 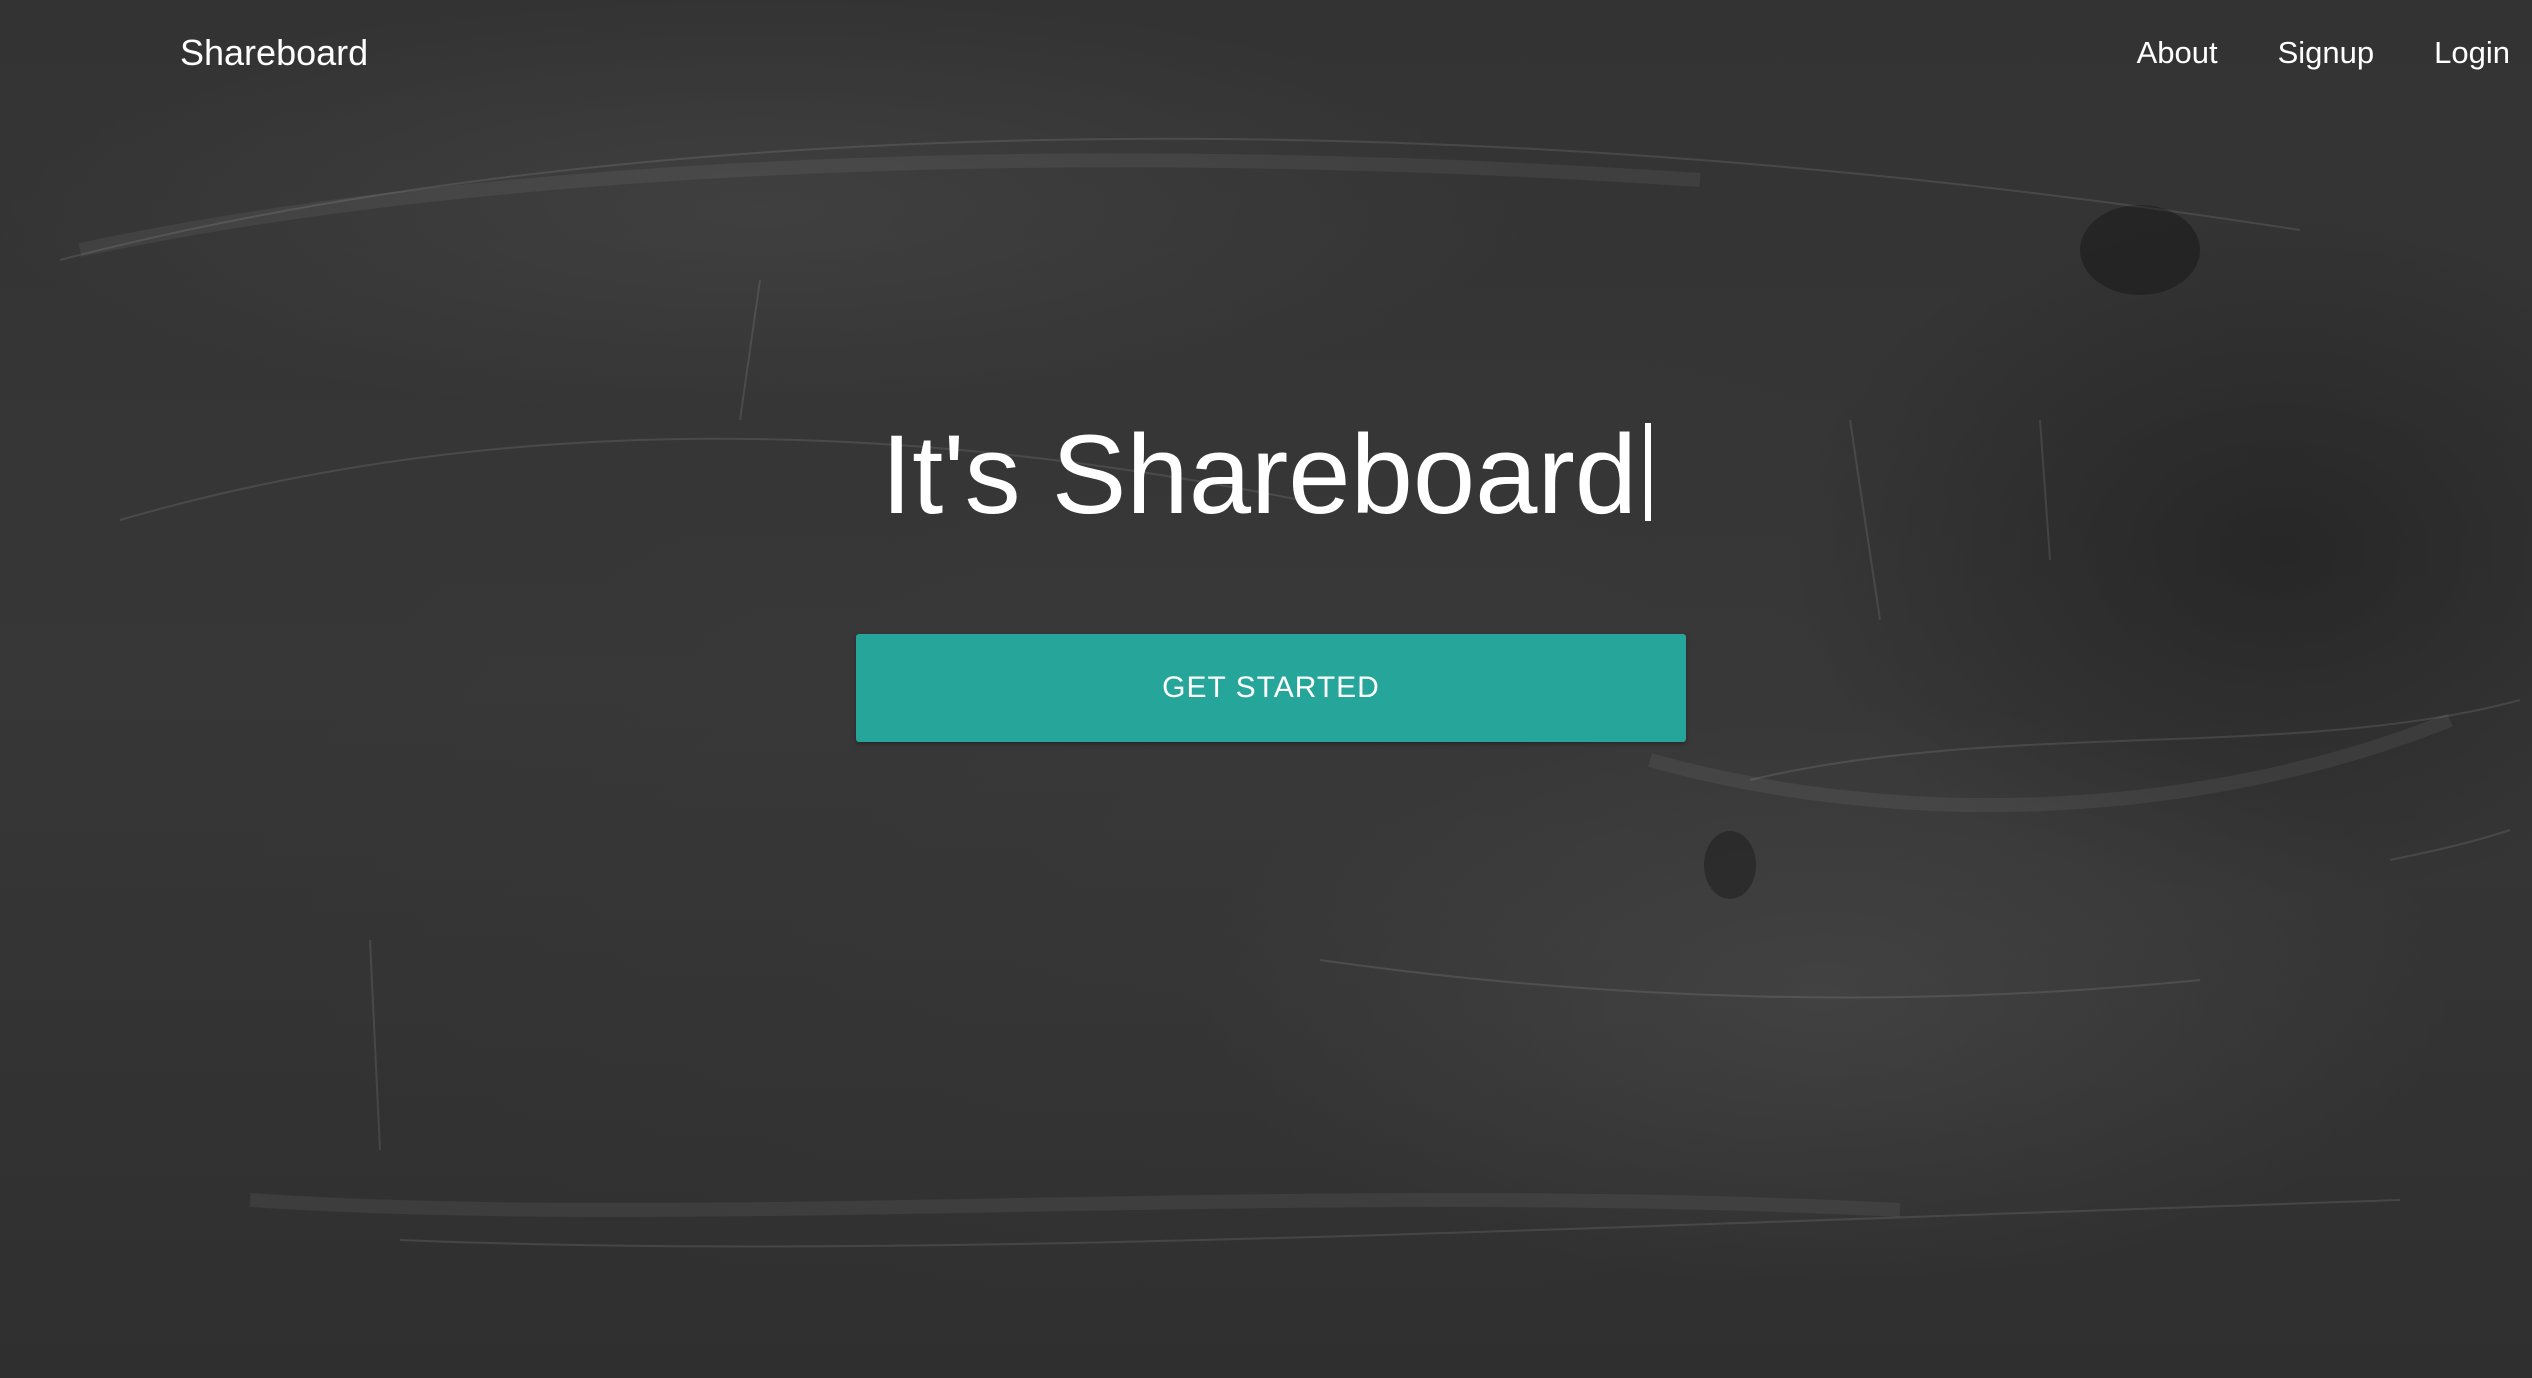 I want to click on hero-title: It's Shareboard, so click(x=1266, y=475).